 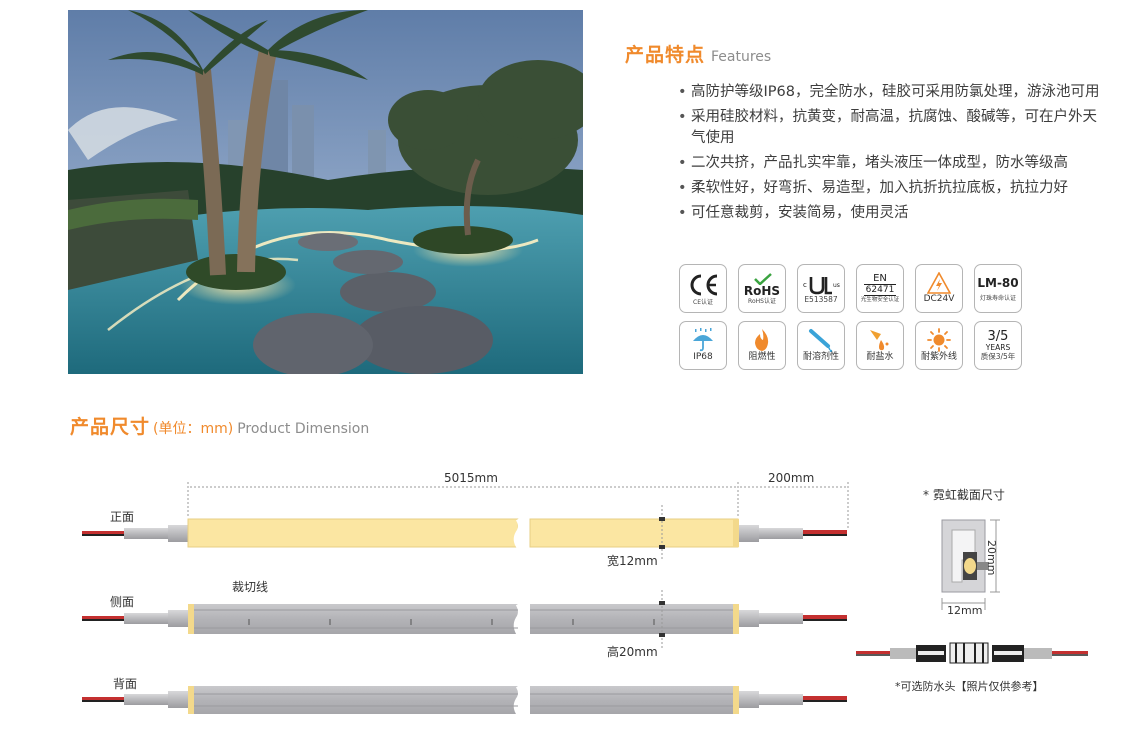 I want to click on side-view-label: 侧面, so click(x=122, y=602).